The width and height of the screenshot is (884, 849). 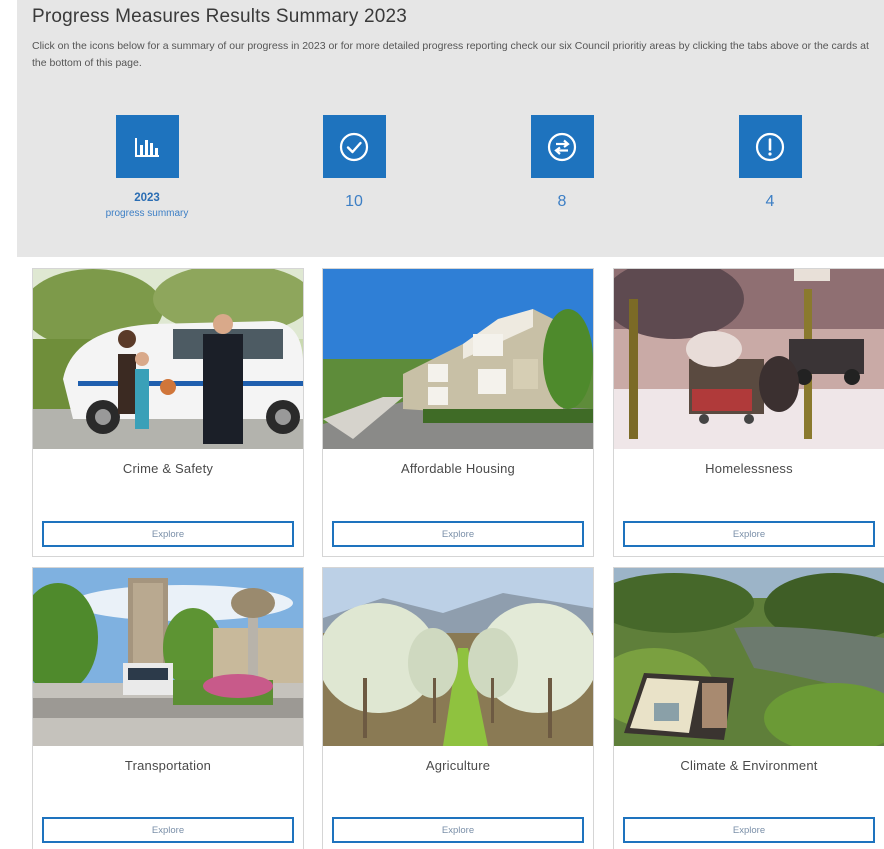 What do you see at coordinates (168, 765) in the screenshot?
I see `card-title: Transportation` at bounding box center [168, 765].